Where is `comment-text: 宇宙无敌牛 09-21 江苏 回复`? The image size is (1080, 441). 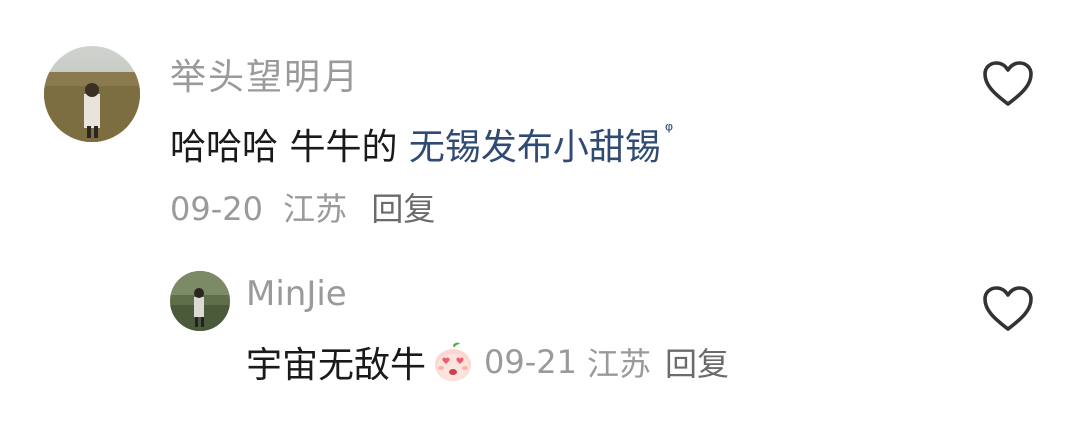
comment-text: 宇宙无敌牛 09-21 江苏 回复 is located at coordinates (487, 362).